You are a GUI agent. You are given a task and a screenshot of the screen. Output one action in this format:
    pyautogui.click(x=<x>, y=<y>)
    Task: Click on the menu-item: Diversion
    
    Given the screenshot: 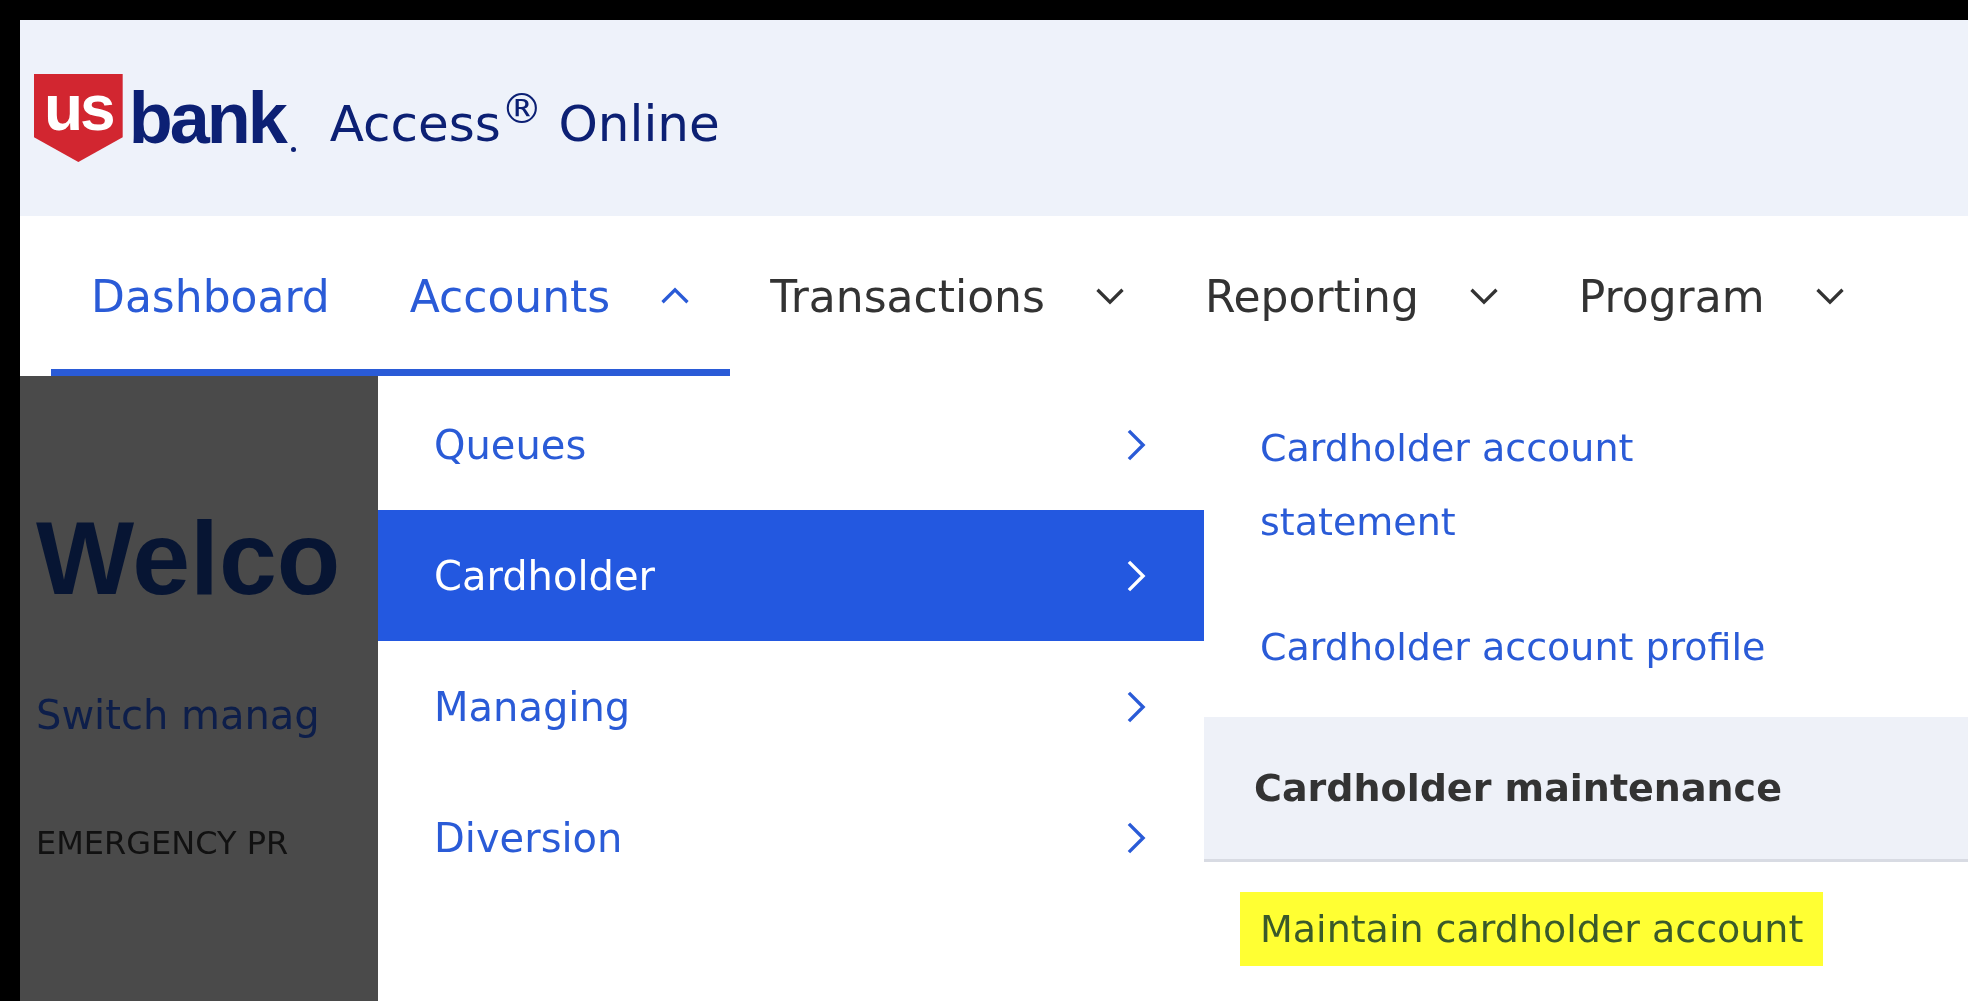 What is the action you would take?
    pyautogui.click(x=791, y=837)
    